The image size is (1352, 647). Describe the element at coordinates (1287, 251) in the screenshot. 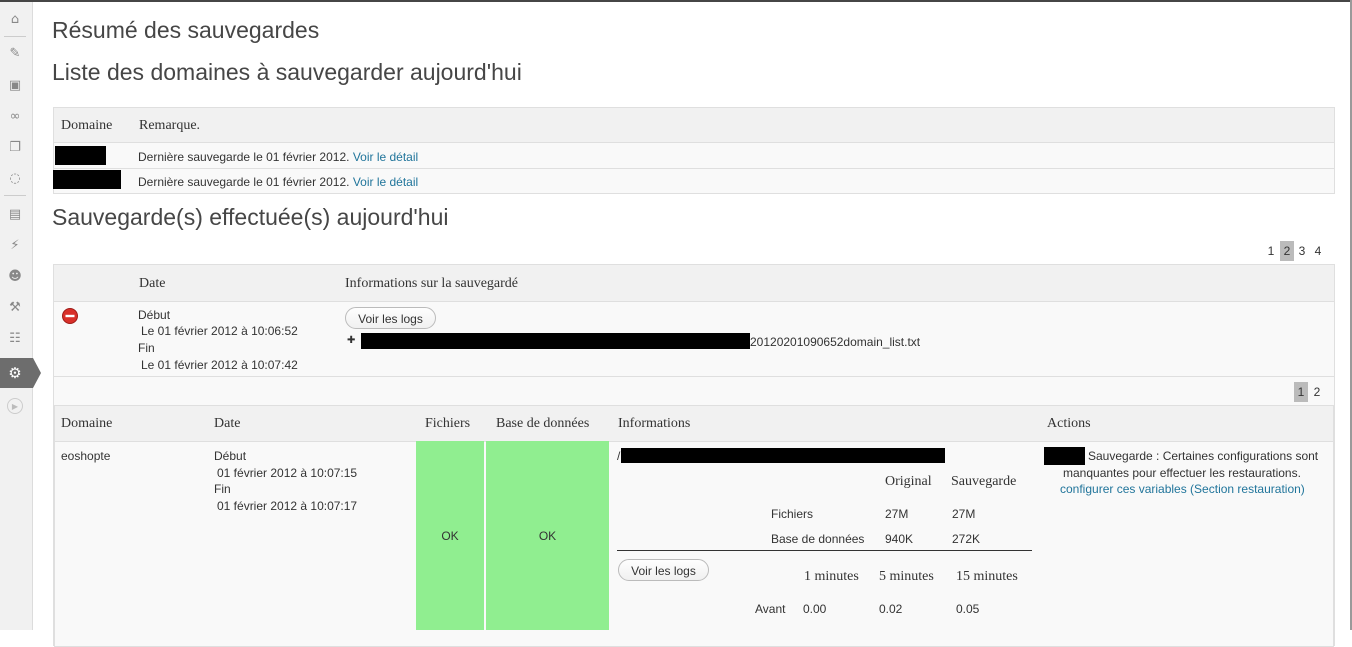

I see `page-current-2: 2` at that location.